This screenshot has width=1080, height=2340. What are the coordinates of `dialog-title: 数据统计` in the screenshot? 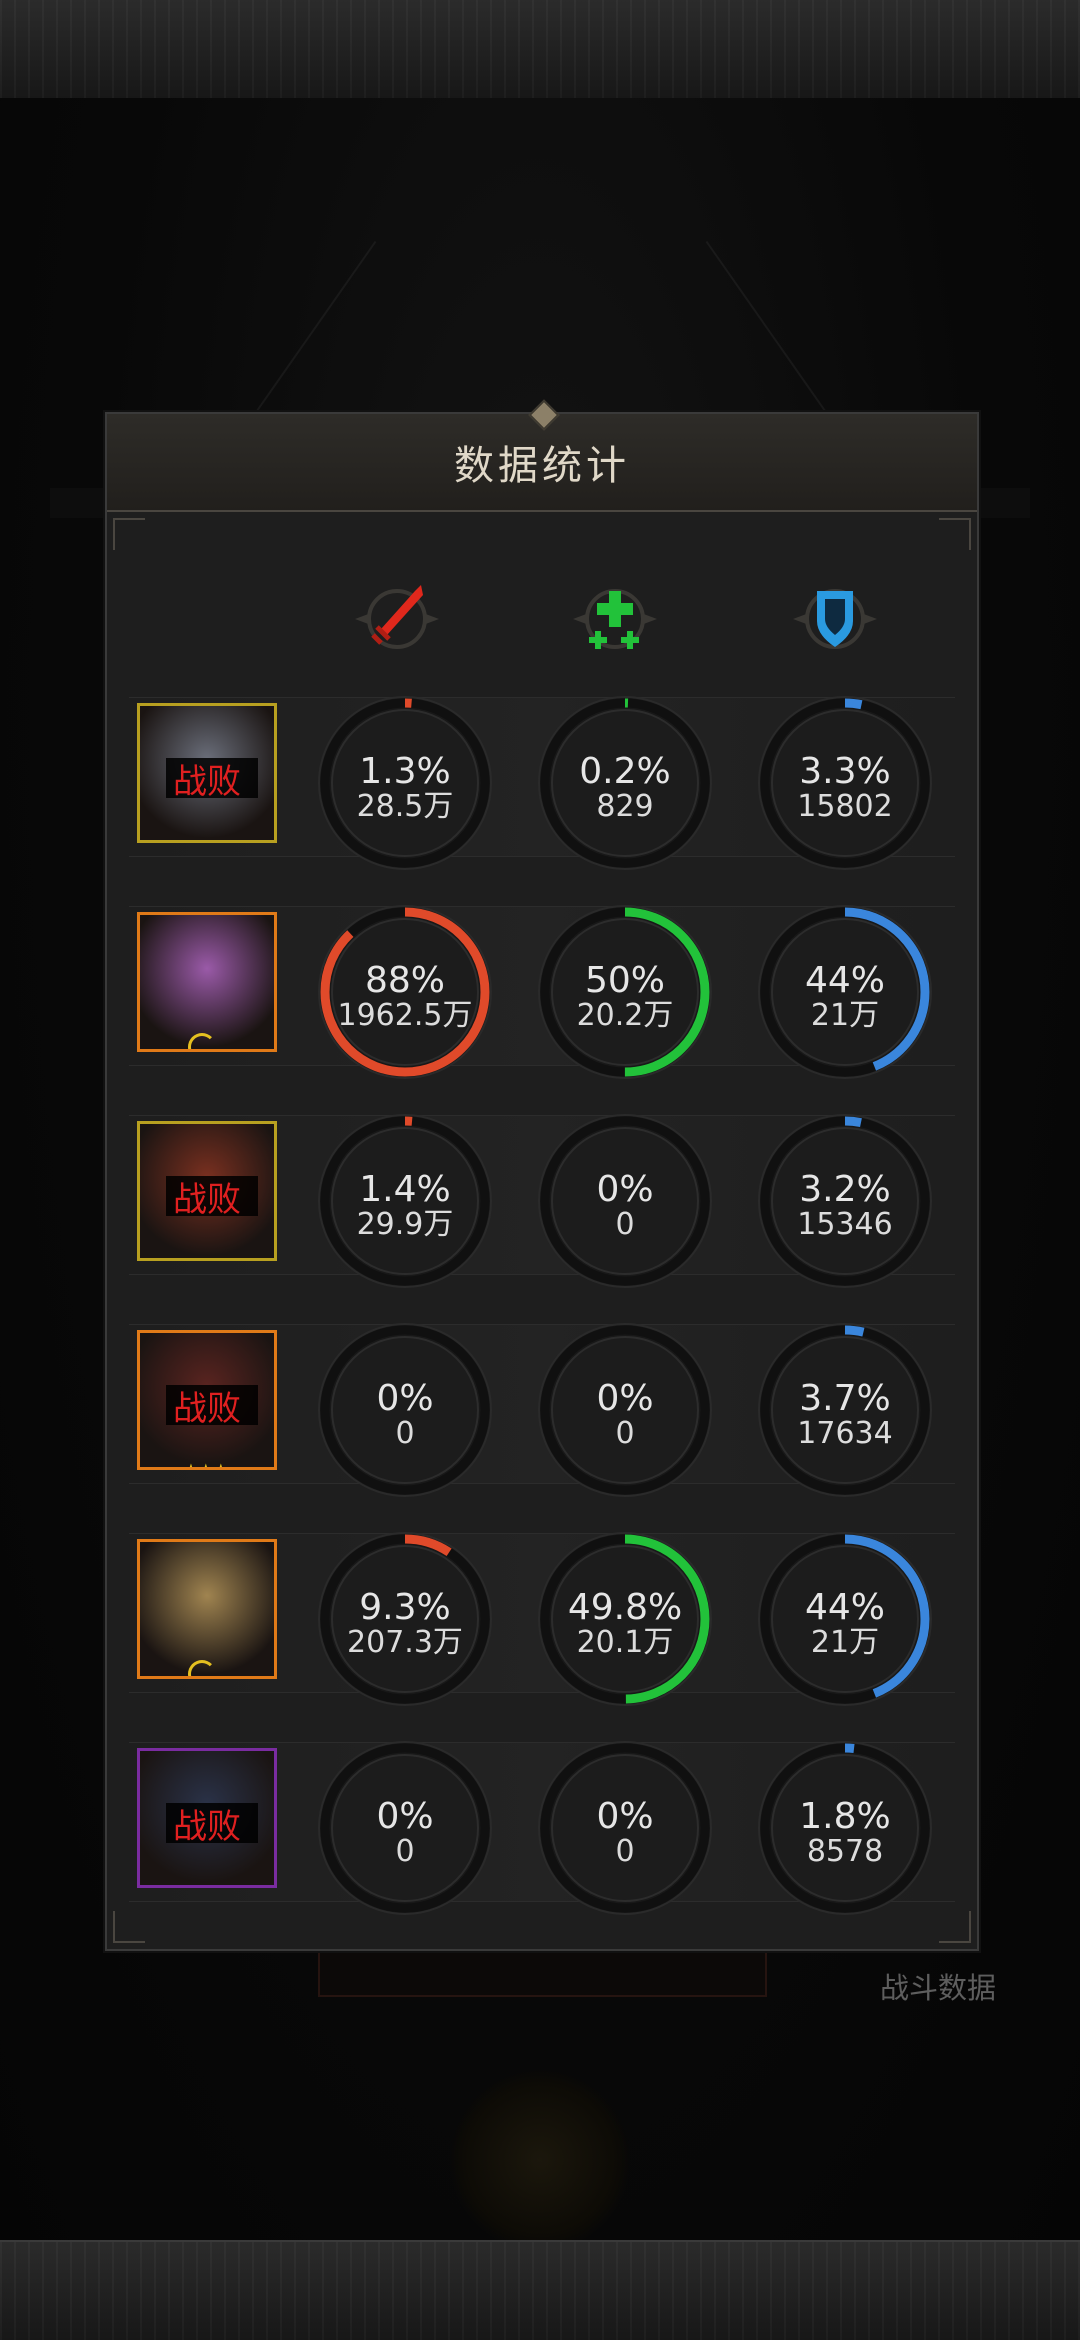 It's located at (542, 466).